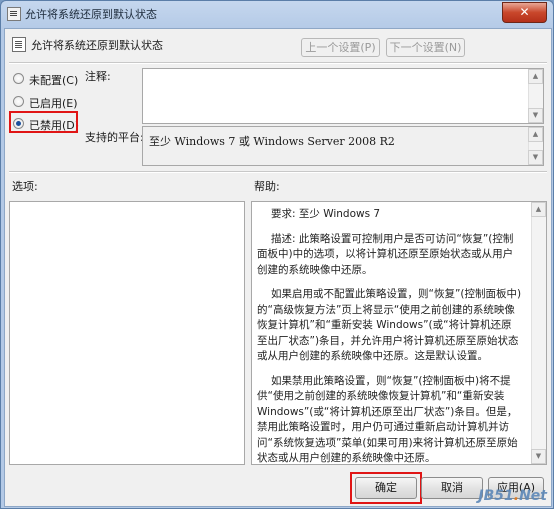 The image size is (554, 509). I want to click on help-scrollbar, so click(538, 333).